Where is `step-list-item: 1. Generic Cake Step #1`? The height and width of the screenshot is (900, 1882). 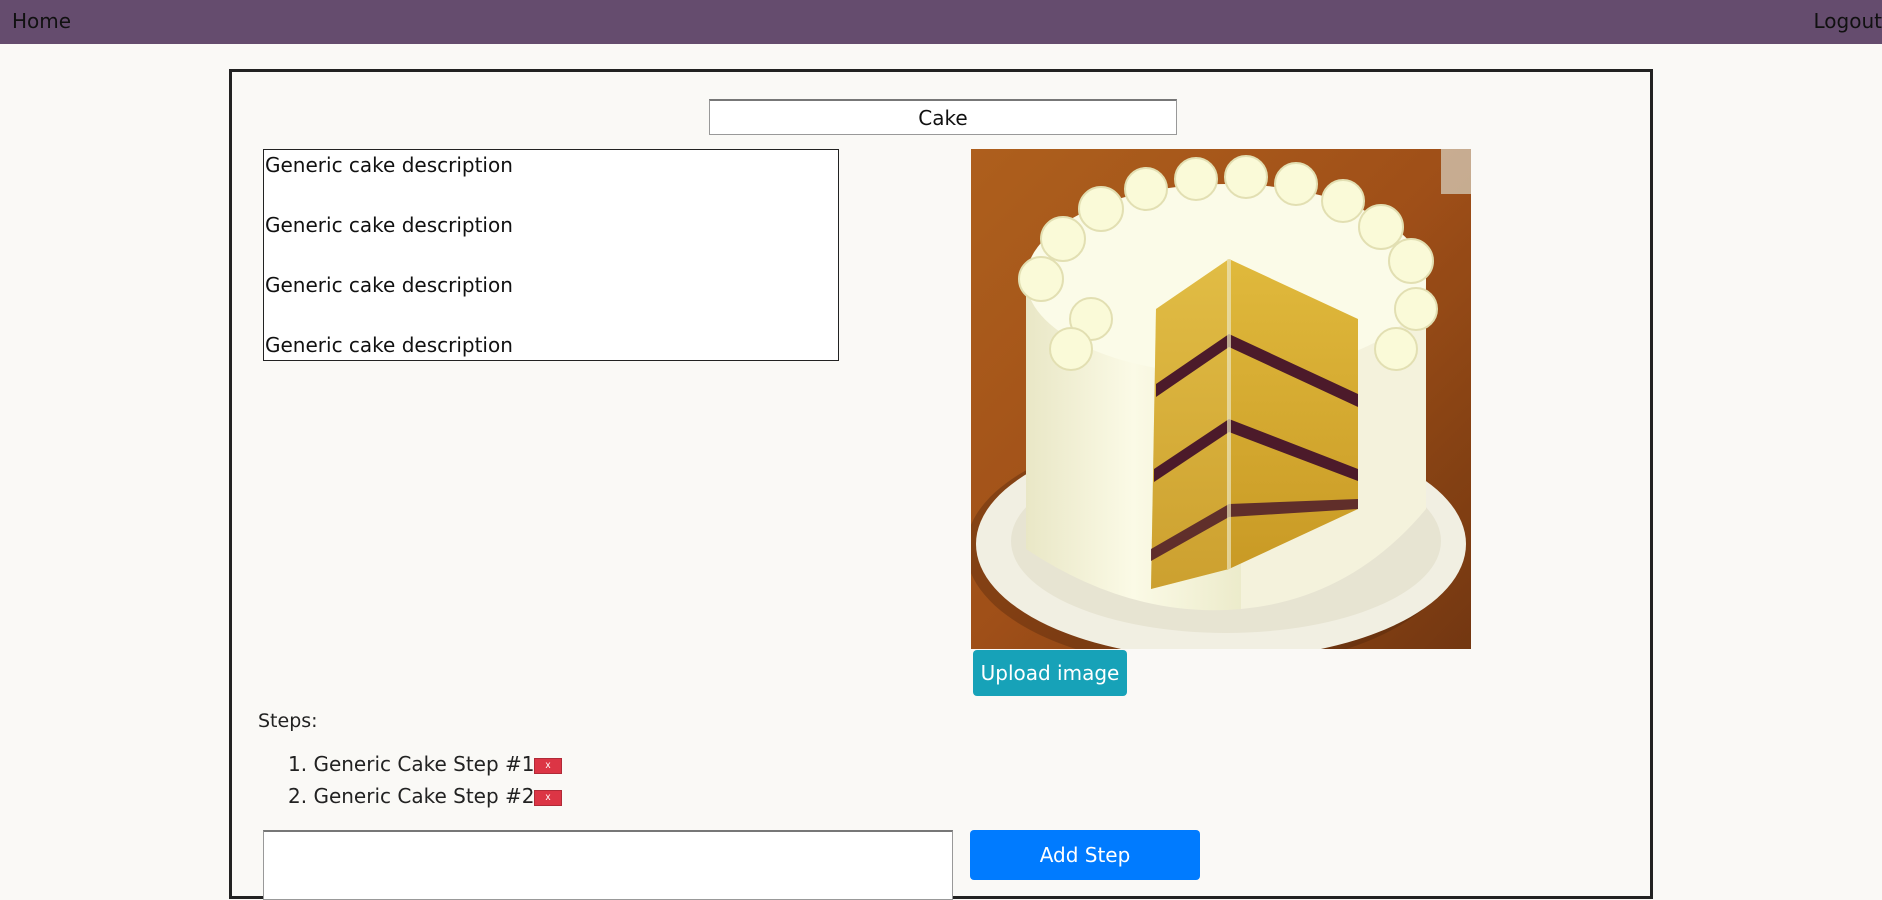 step-list-item: 1. Generic Cake Step #1 is located at coordinates (411, 764).